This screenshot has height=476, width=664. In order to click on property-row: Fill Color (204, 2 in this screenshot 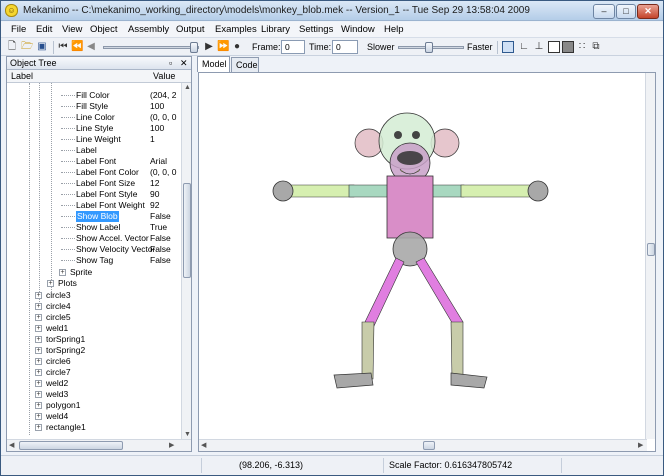, I will do `click(94, 95)`.